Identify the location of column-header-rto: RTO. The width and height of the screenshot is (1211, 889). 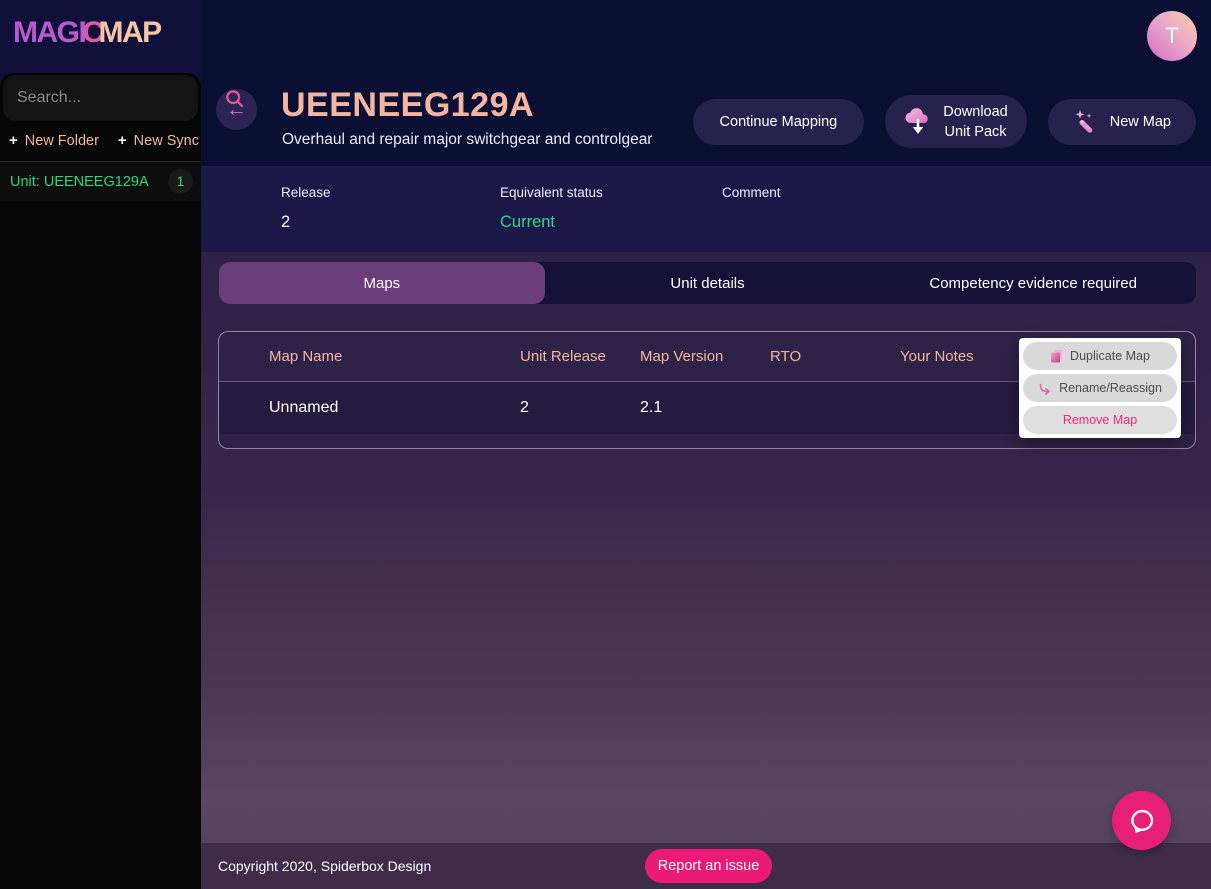
(786, 356).